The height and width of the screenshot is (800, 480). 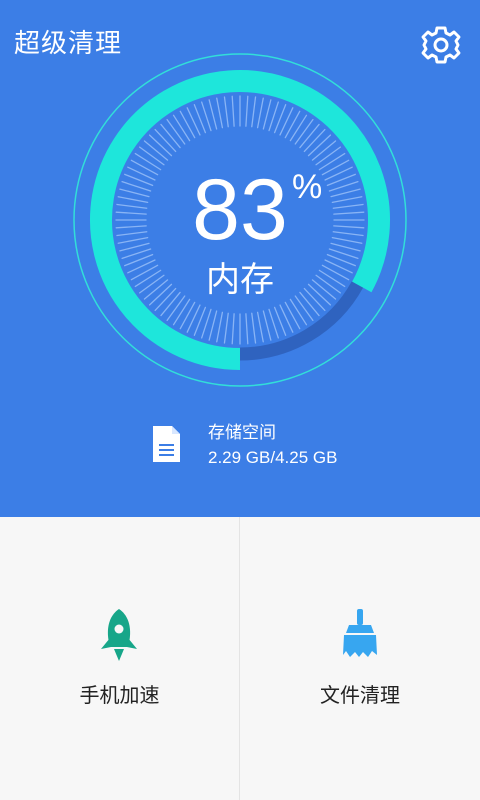 I want to click on storage-title: 存储空间, so click(x=242, y=433).